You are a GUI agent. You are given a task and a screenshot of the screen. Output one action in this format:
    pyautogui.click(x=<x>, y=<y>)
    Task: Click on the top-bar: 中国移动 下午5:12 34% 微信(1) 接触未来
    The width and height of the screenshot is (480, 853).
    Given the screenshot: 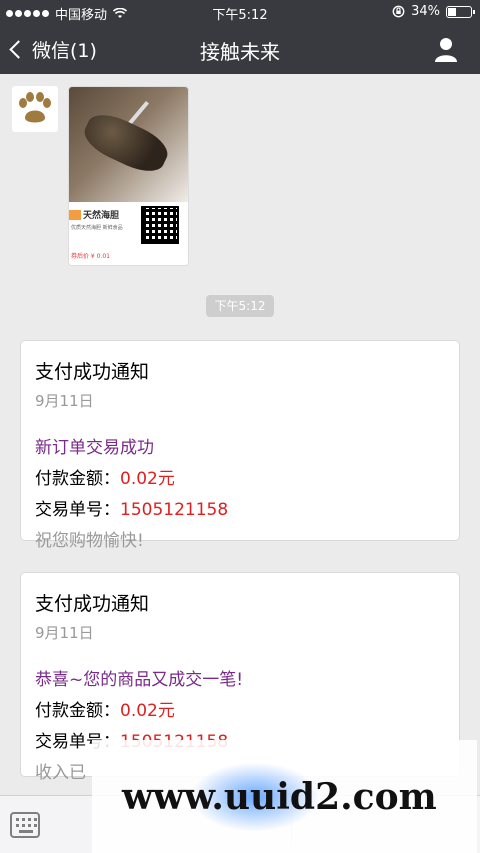 What is the action you would take?
    pyautogui.click(x=240, y=37)
    